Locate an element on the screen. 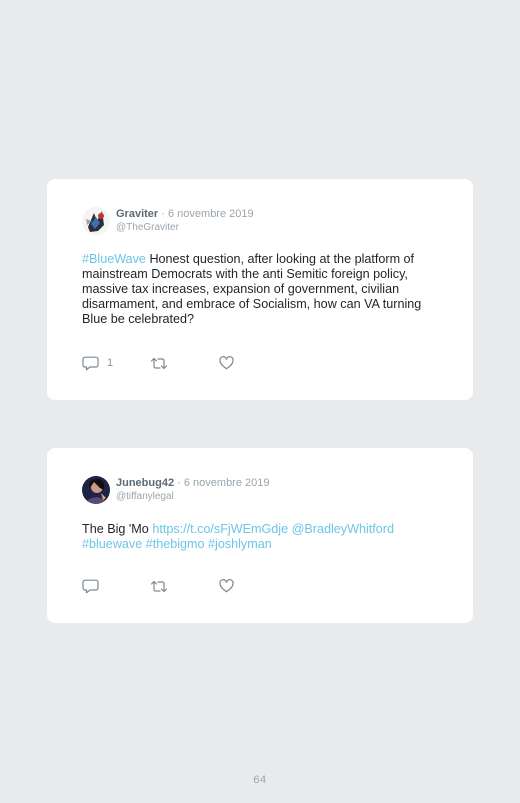  hashtag-link: #BlueWave is located at coordinates (114, 259).